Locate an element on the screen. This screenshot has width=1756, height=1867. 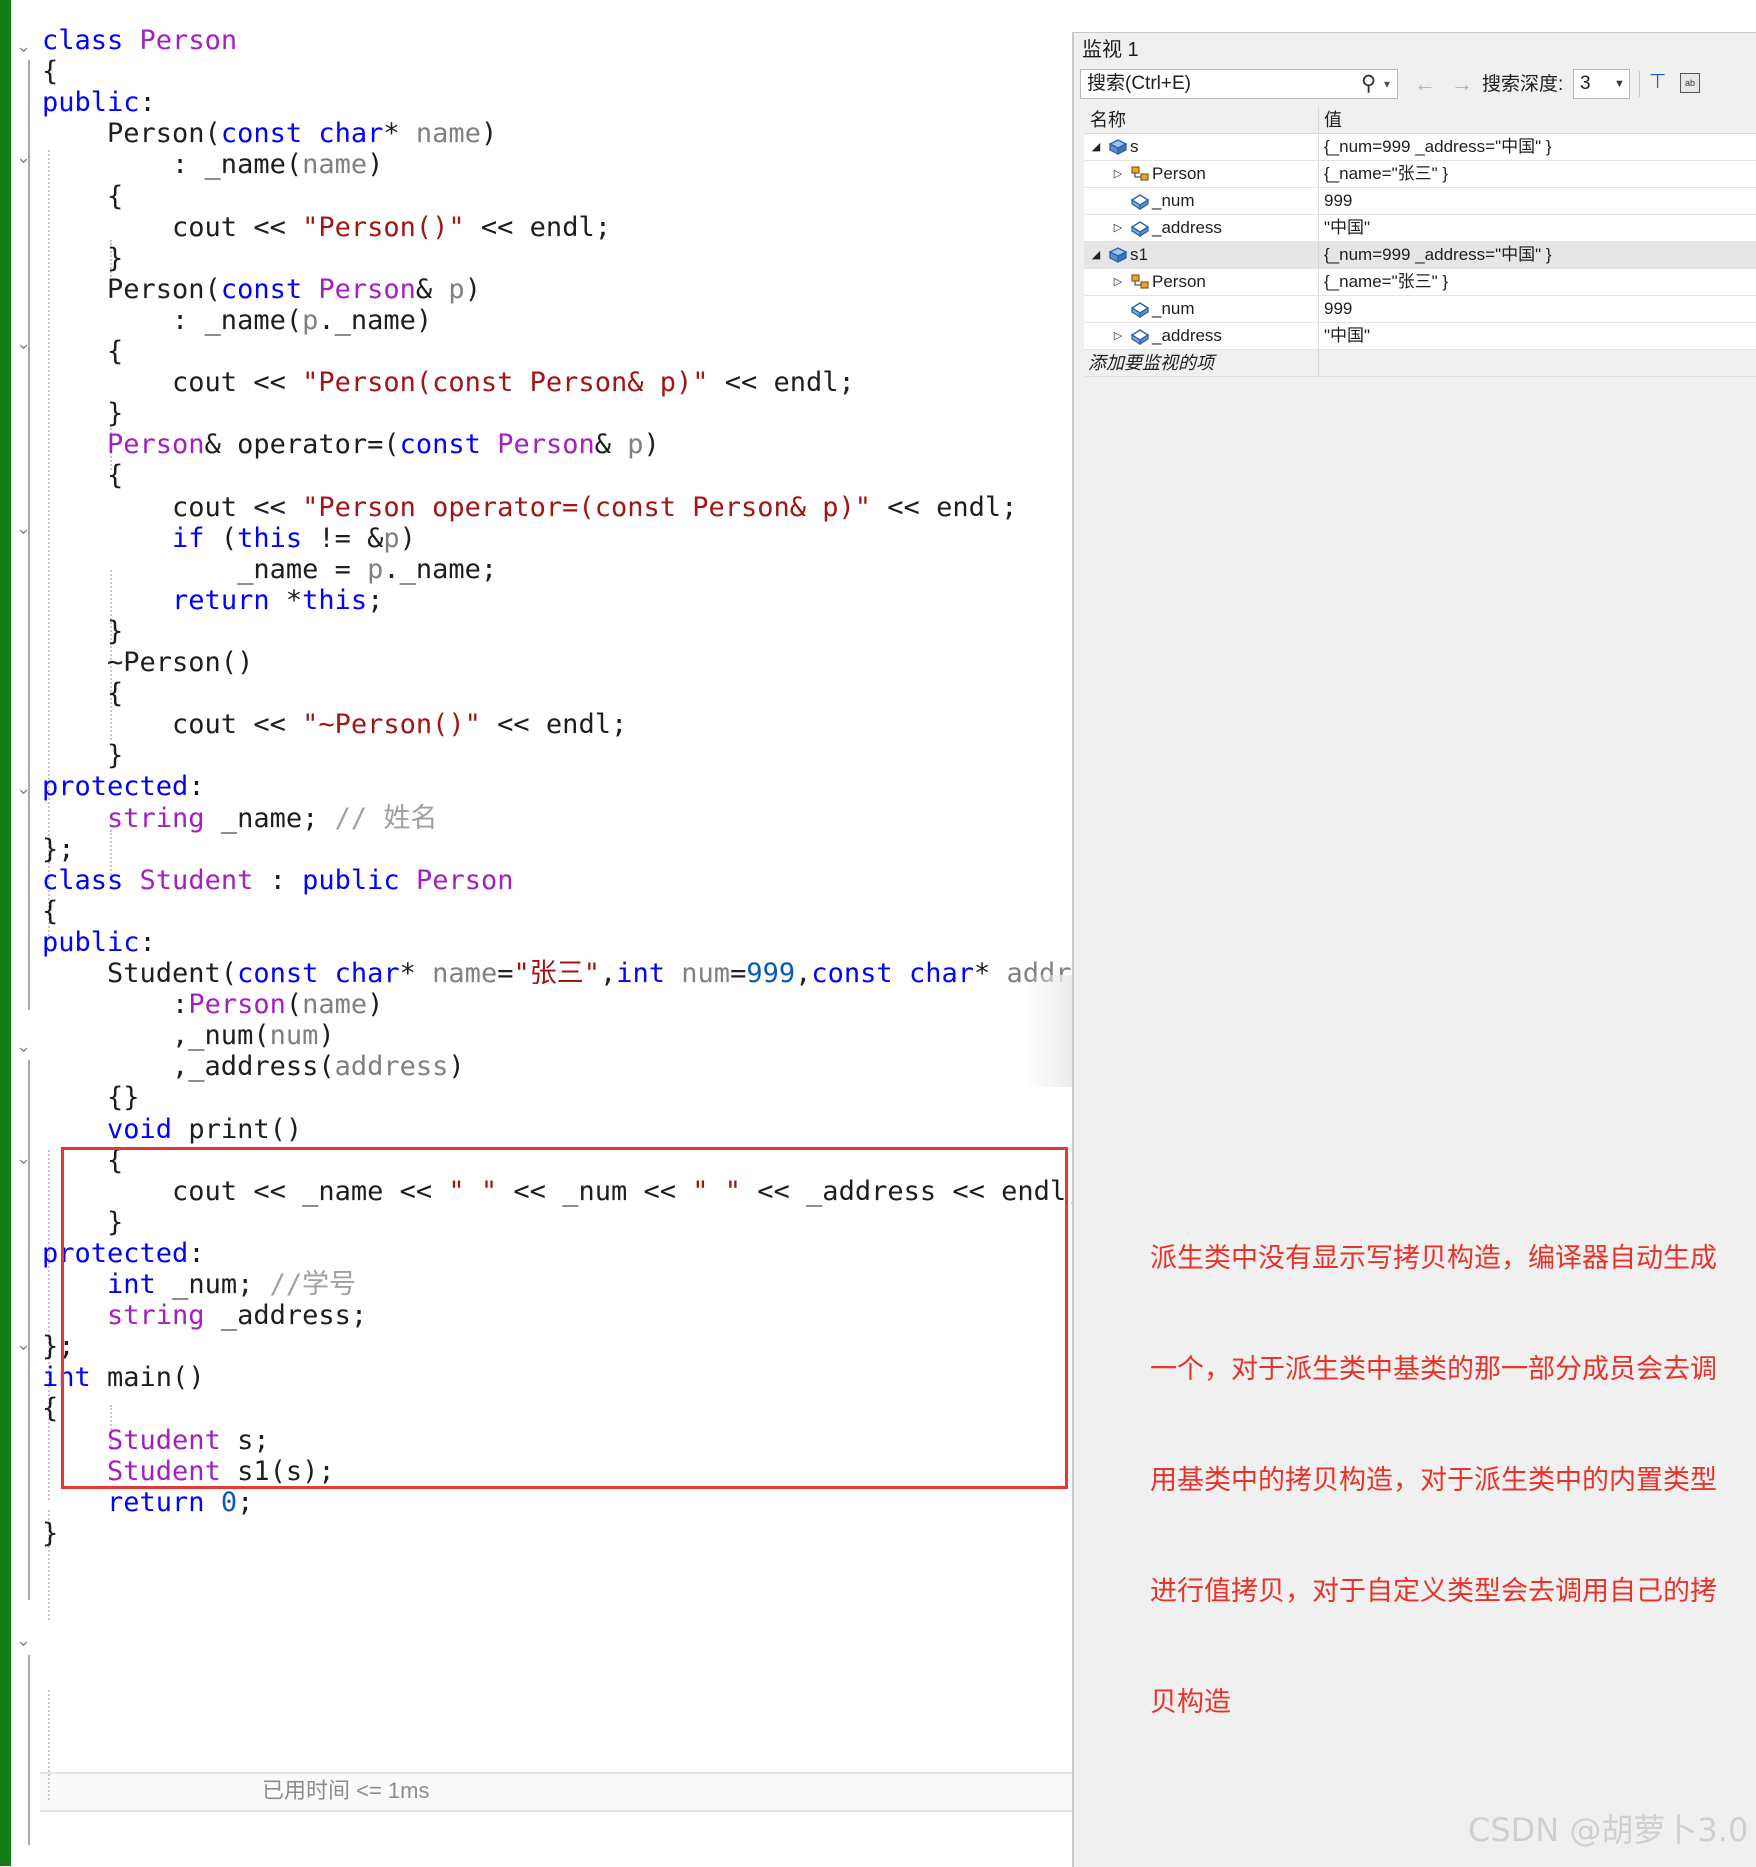
code-token: "Person operator=(const Person& p)" is located at coordinates (587, 507).